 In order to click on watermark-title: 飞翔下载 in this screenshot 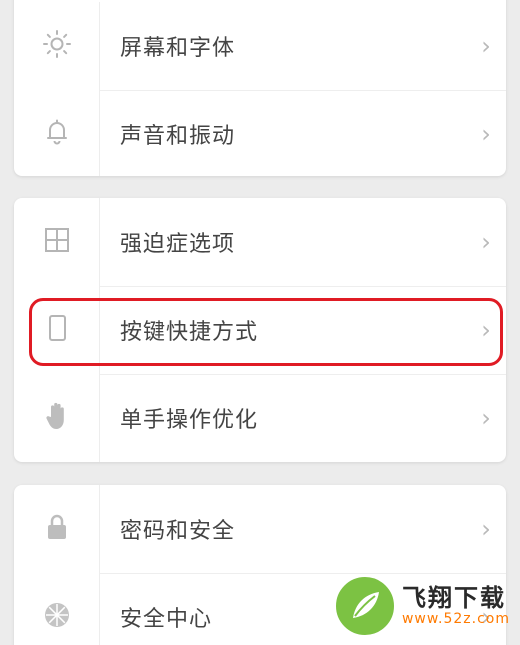, I will do `click(453, 598)`.